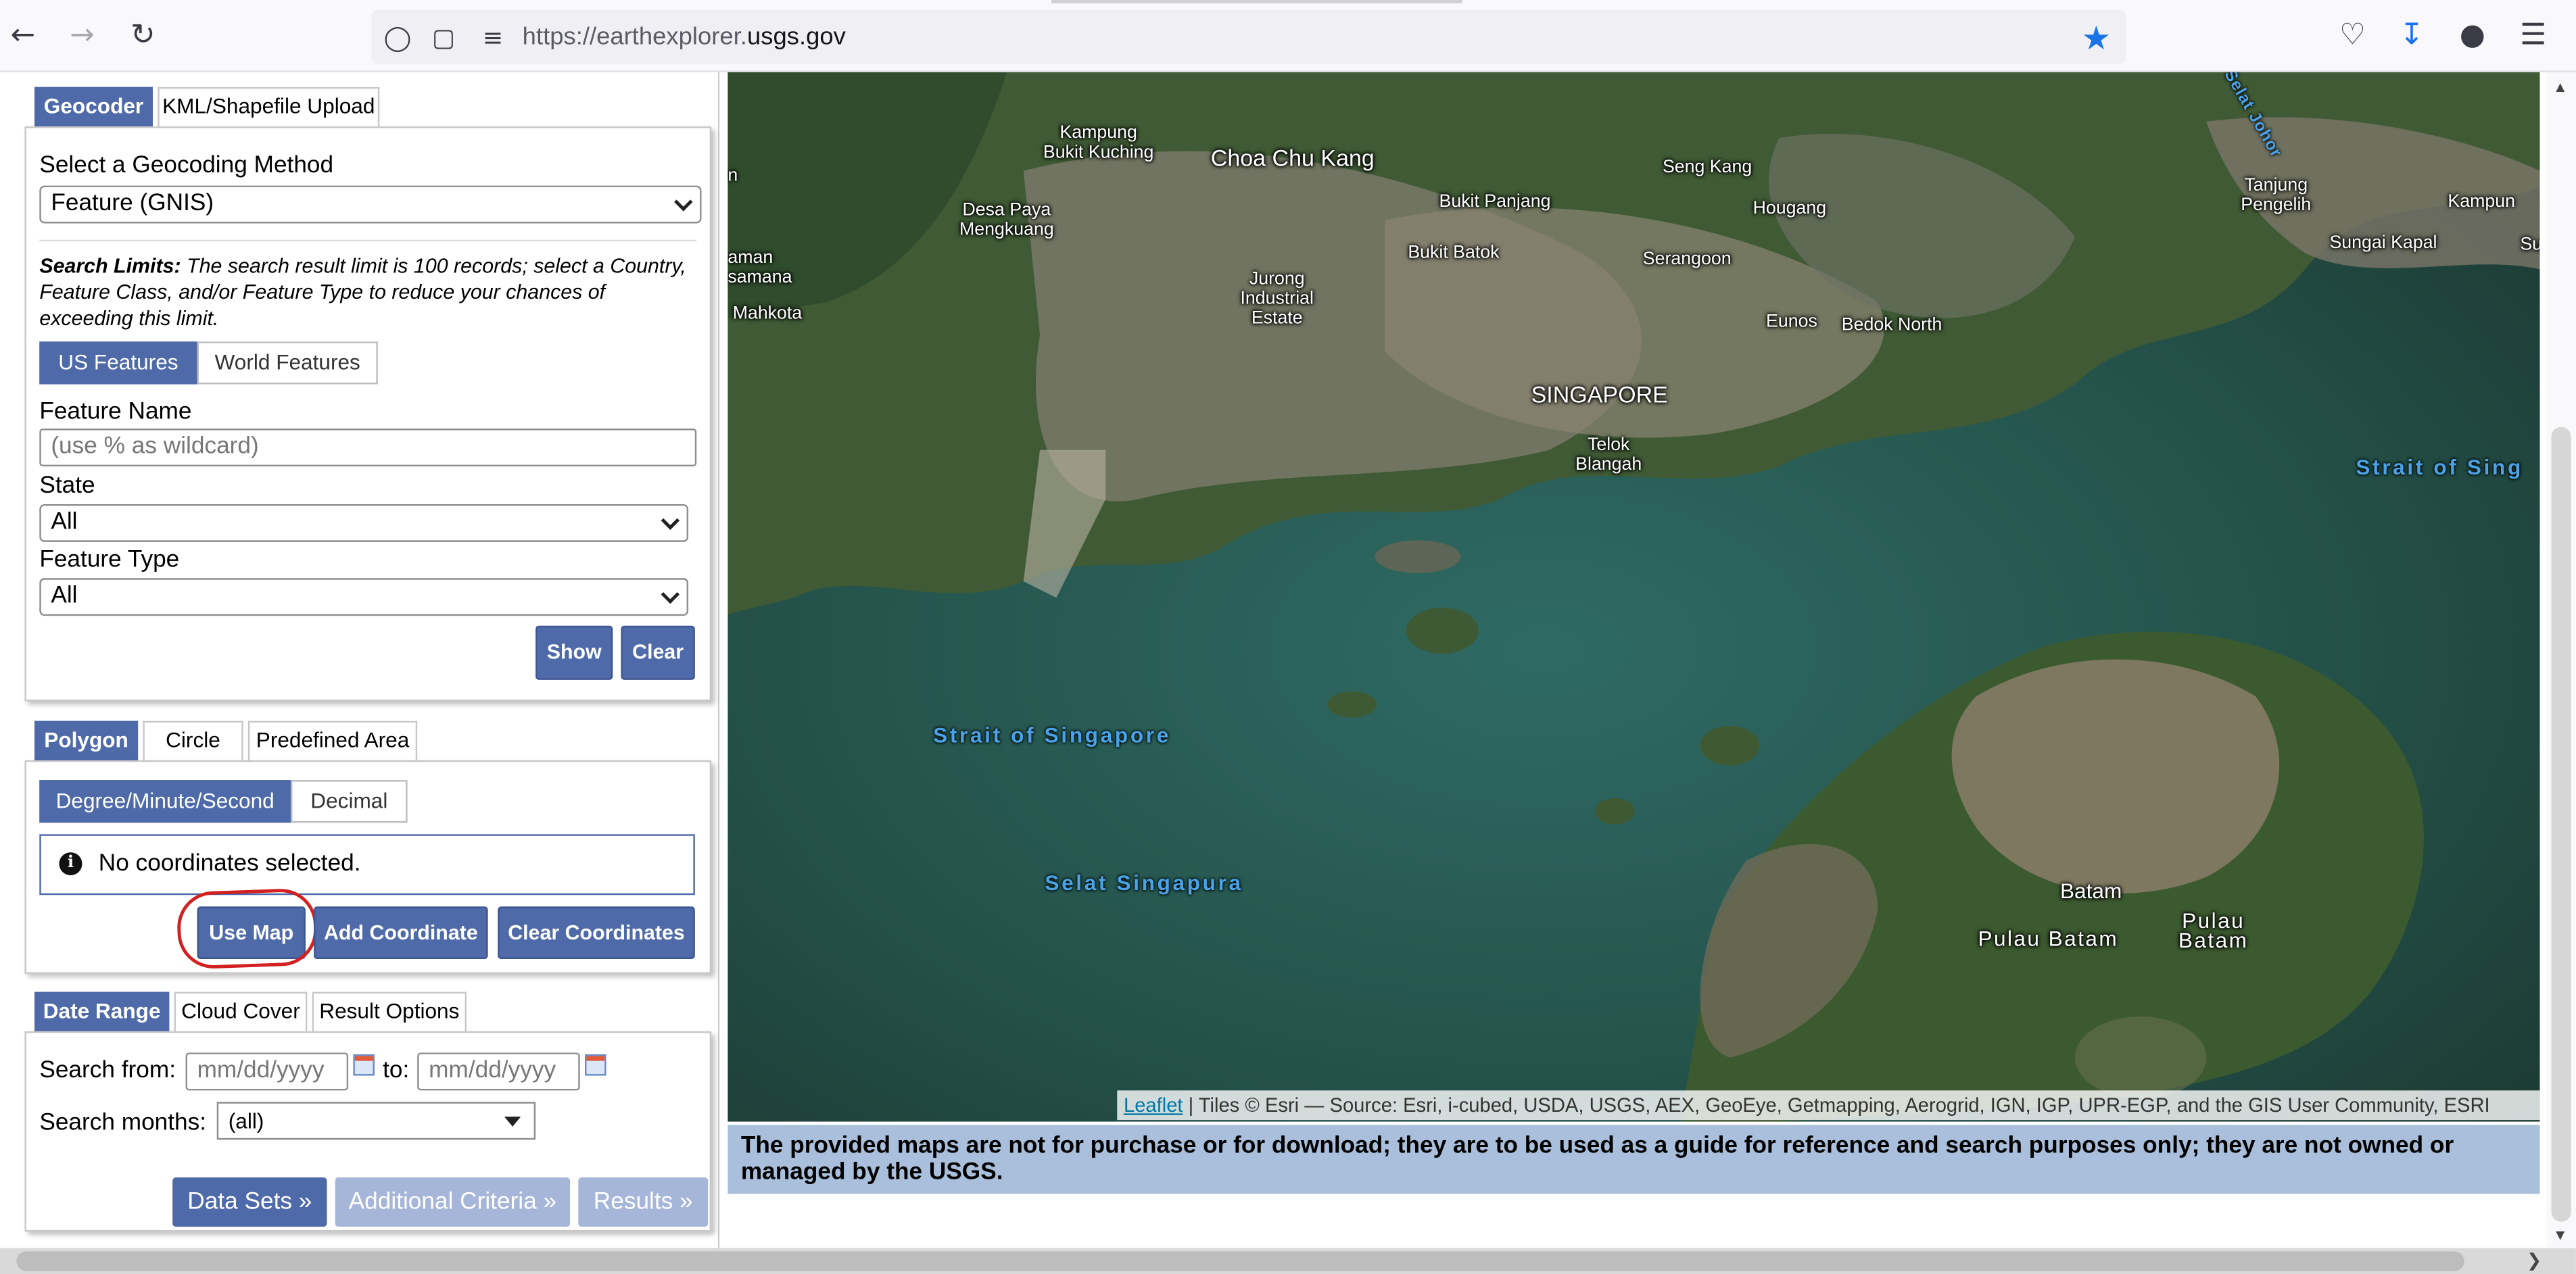 Image resolution: width=2576 pixels, height=1274 pixels. Describe the element at coordinates (2561, 824) in the screenshot. I see `vertical-scroll-thumb` at that location.